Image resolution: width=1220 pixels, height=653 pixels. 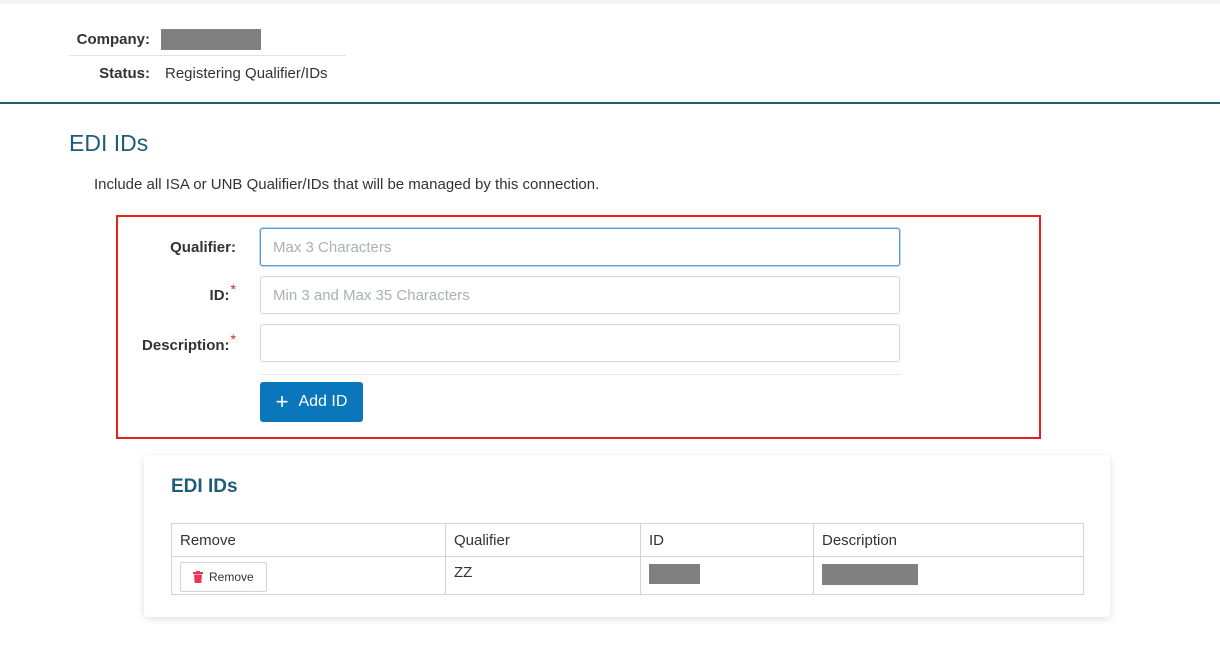 What do you see at coordinates (189, 342) in the screenshot?
I see `description-label: Description:*` at bounding box center [189, 342].